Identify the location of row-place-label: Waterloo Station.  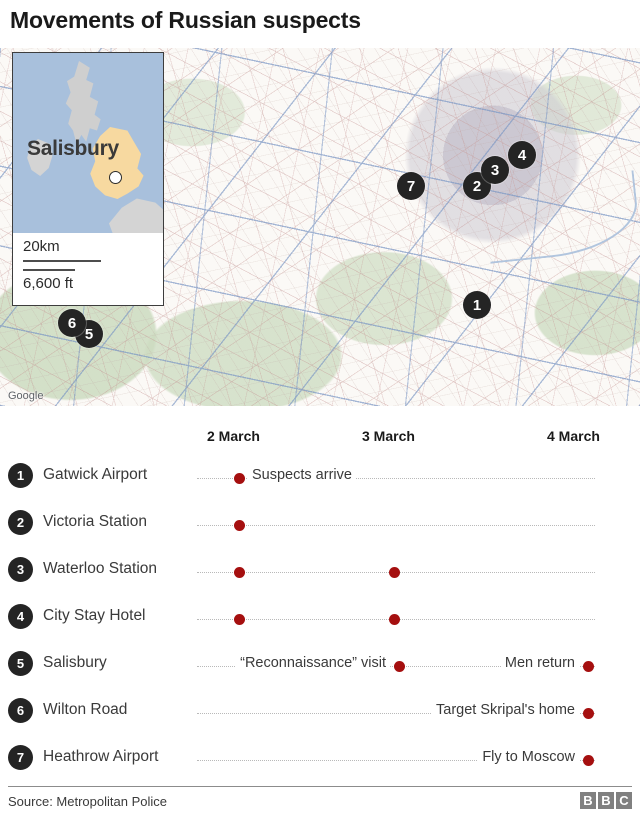
(100, 568).